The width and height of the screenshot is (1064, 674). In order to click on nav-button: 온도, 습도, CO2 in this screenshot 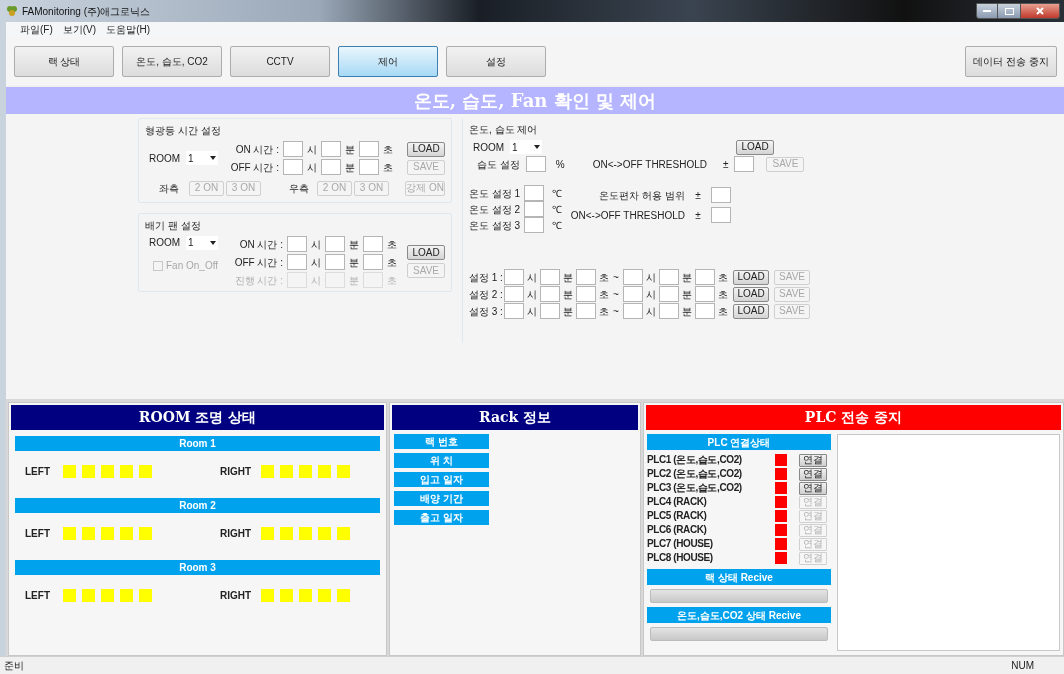, I will do `click(172, 61)`.